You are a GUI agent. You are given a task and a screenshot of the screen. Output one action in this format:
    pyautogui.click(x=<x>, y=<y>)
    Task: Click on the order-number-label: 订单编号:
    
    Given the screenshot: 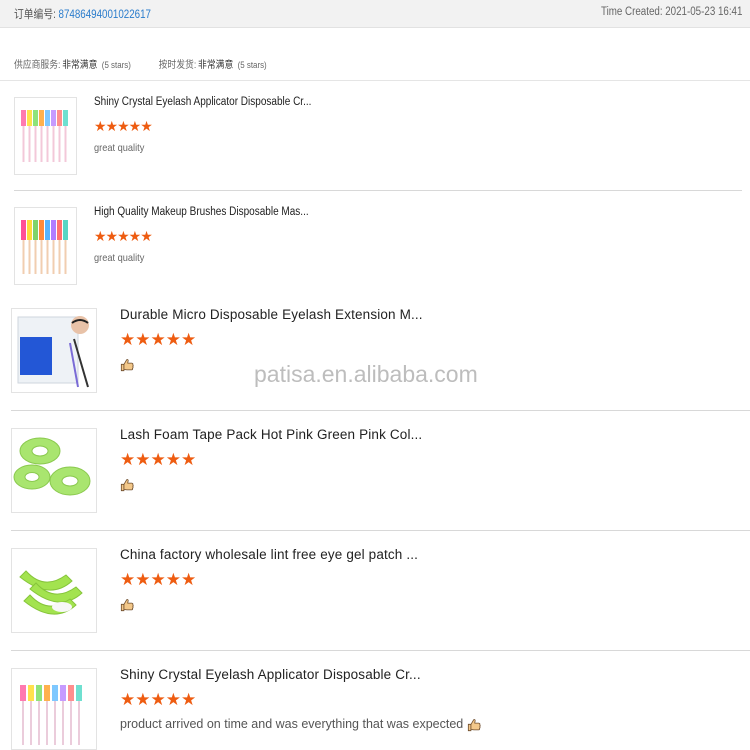 What is the action you would take?
    pyautogui.click(x=35, y=15)
    